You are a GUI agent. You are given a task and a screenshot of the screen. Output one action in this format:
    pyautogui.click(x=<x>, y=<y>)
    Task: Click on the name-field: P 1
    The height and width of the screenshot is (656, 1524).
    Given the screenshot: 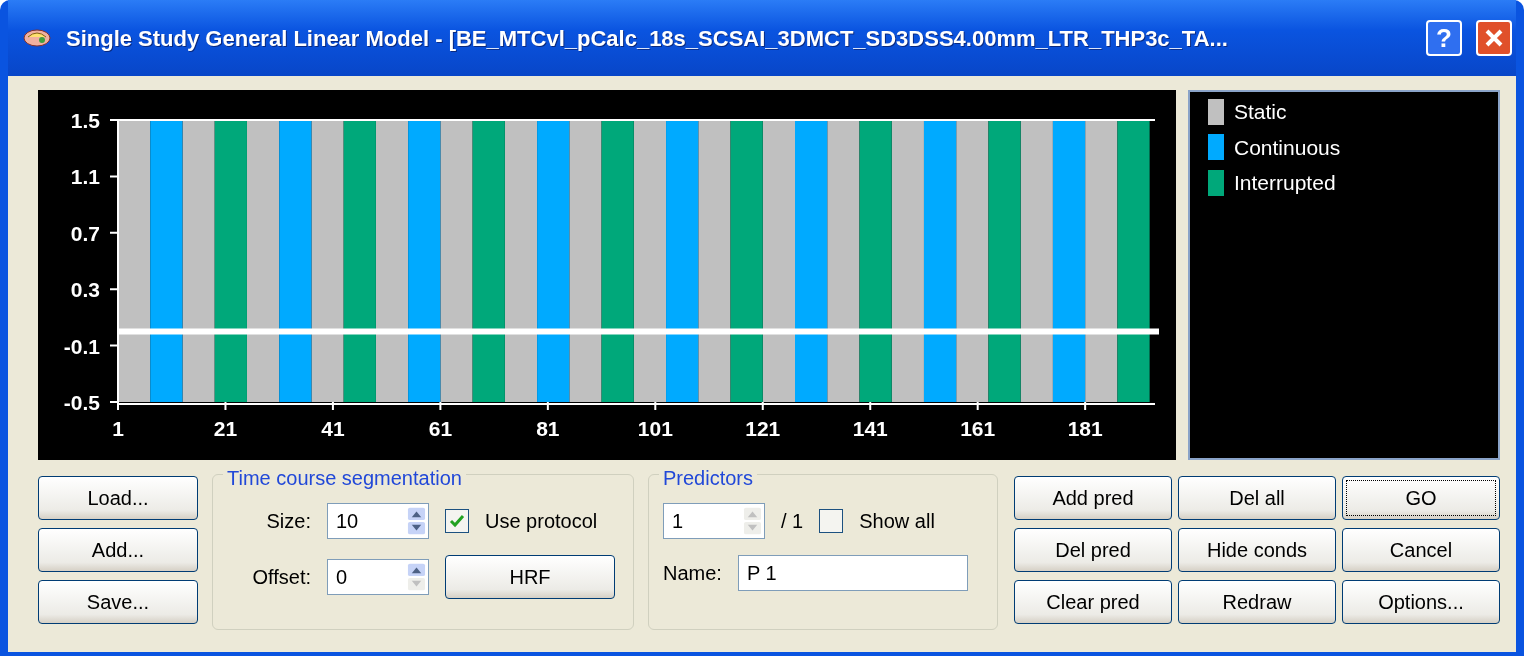 What is the action you would take?
    pyautogui.click(x=852, y=573)
    